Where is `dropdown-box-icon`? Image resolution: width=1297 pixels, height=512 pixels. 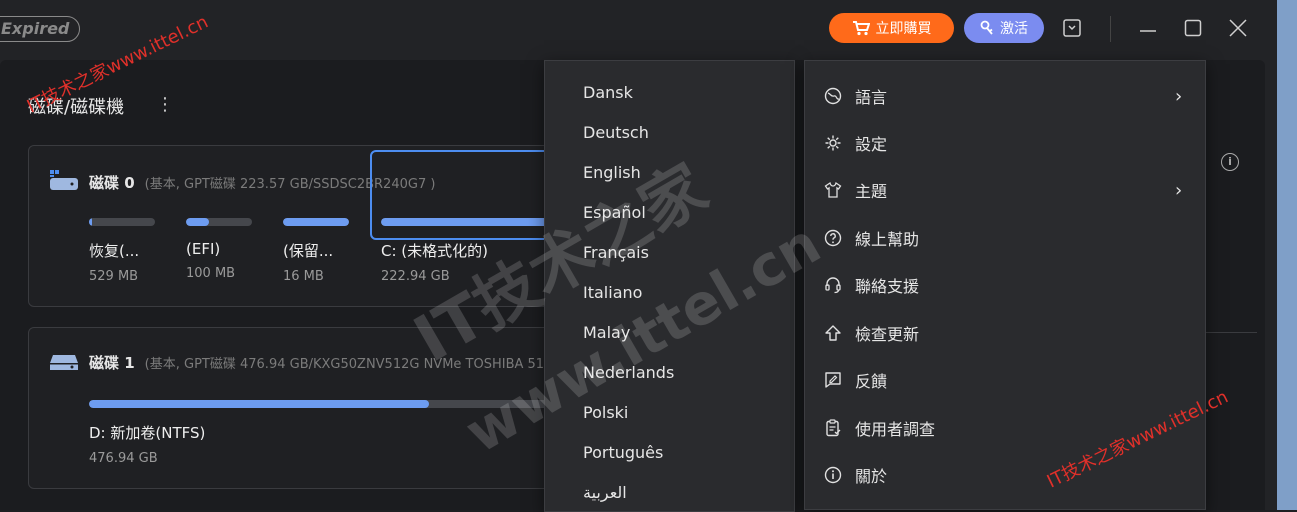
dropdown-box-icon is located at coordinates (1072, 28).